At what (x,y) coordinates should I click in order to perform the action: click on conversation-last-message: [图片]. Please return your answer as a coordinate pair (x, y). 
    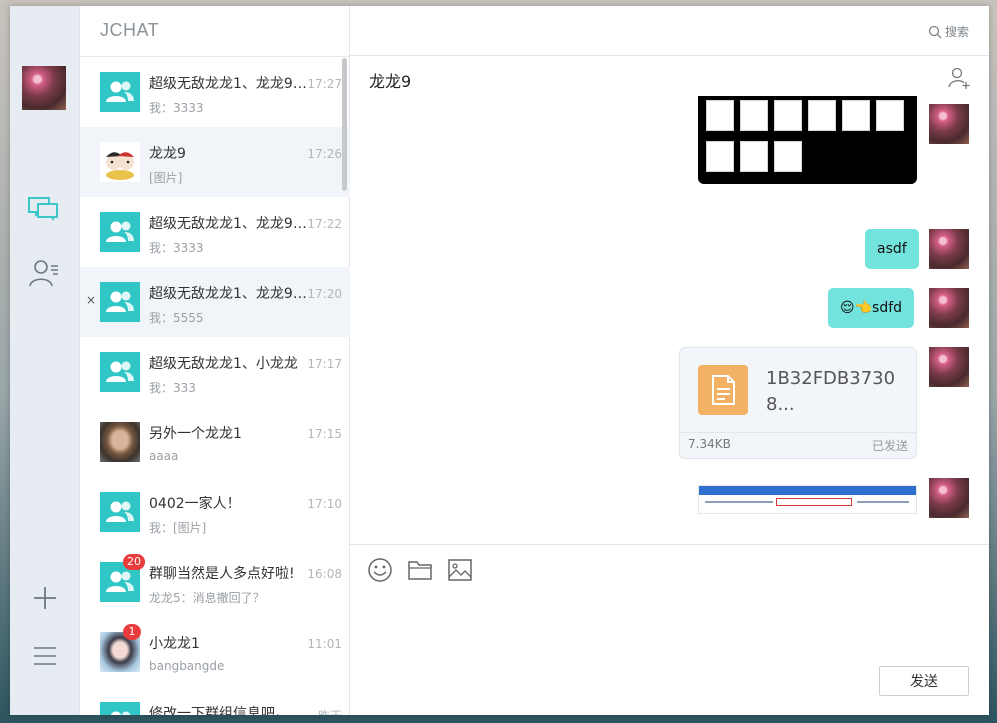
    Looking at the image, I should click on (166, 178).